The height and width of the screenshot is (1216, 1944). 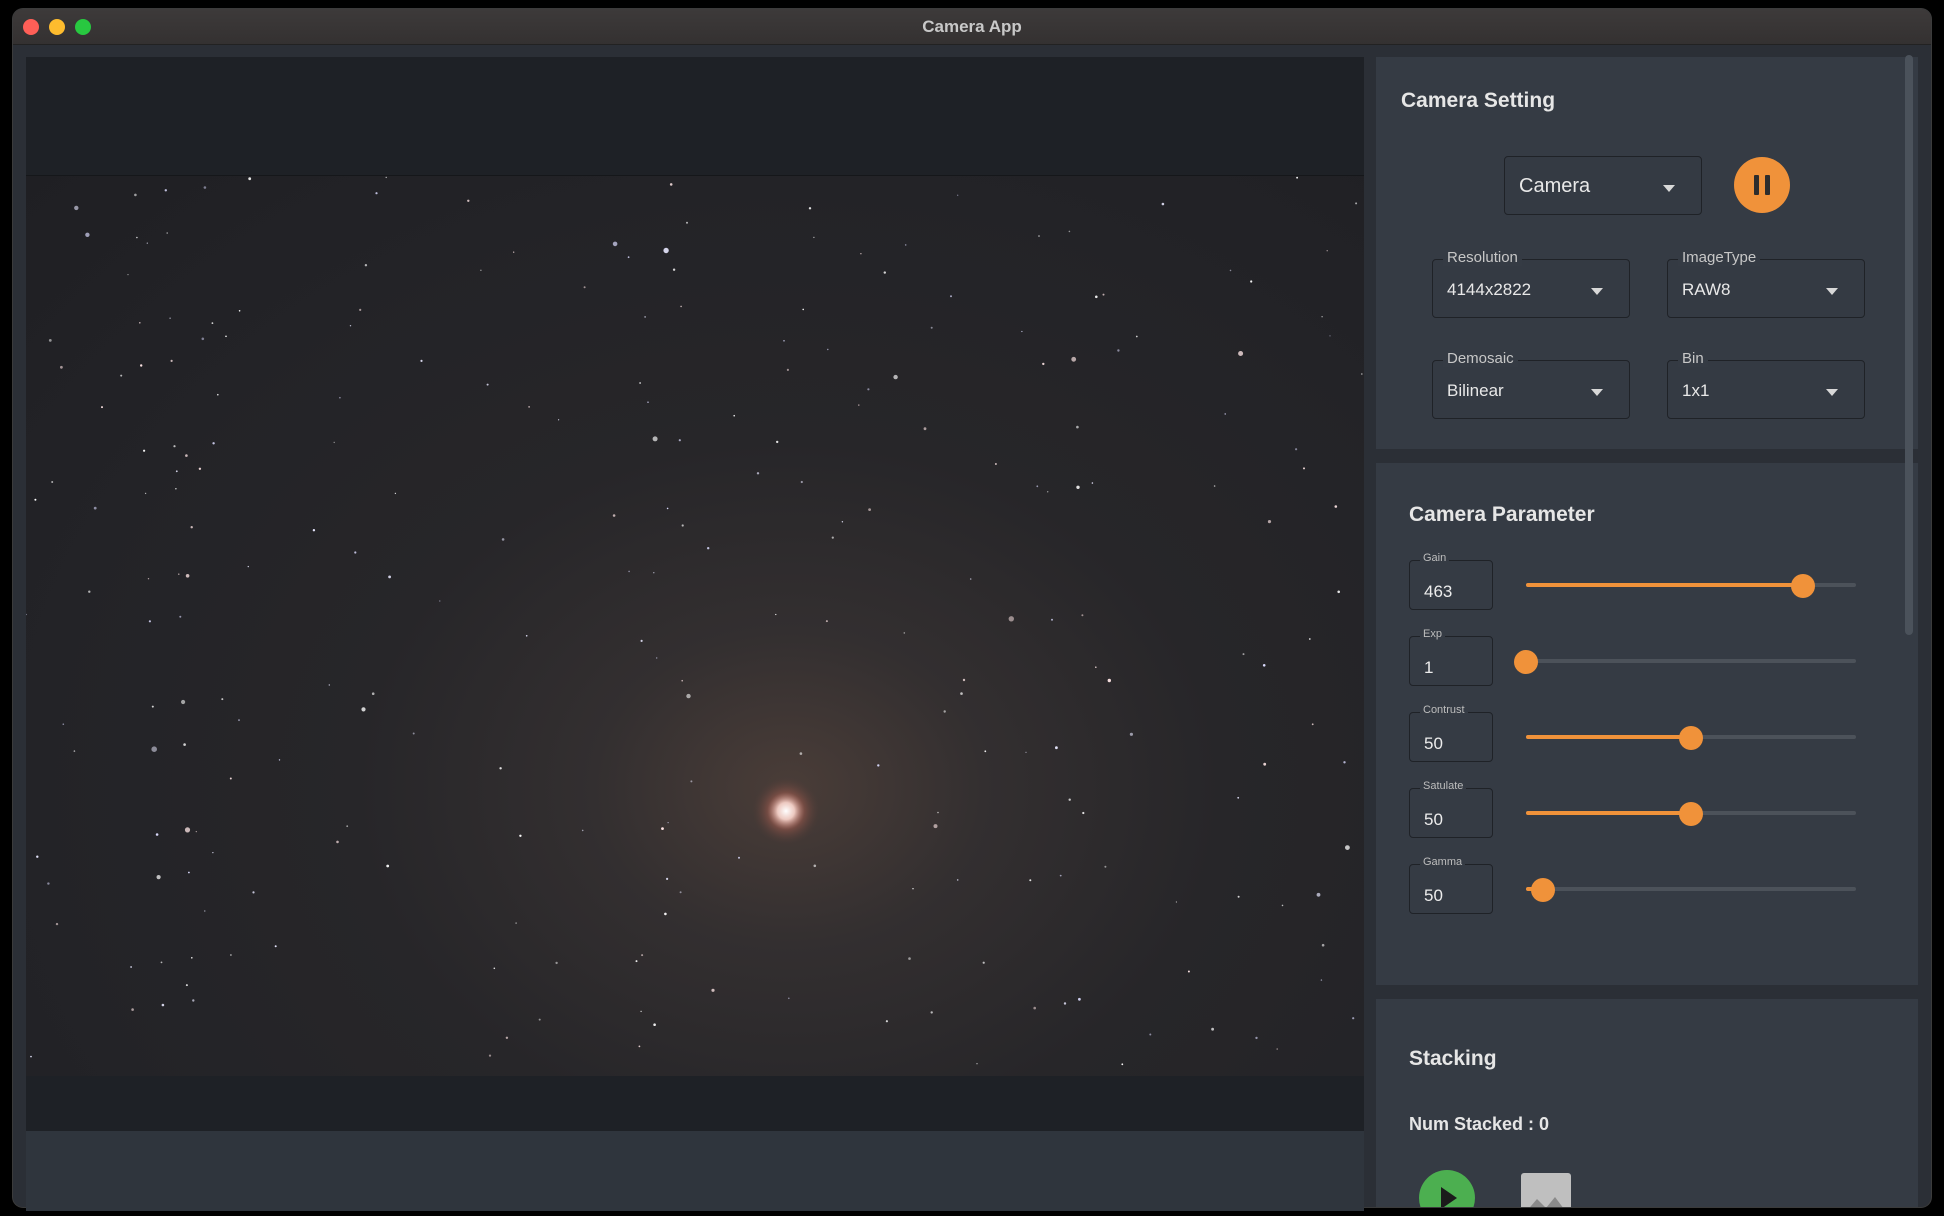 I want to click on camera-parameter-title: Camera Parameter, so click(x=1502, y=514).